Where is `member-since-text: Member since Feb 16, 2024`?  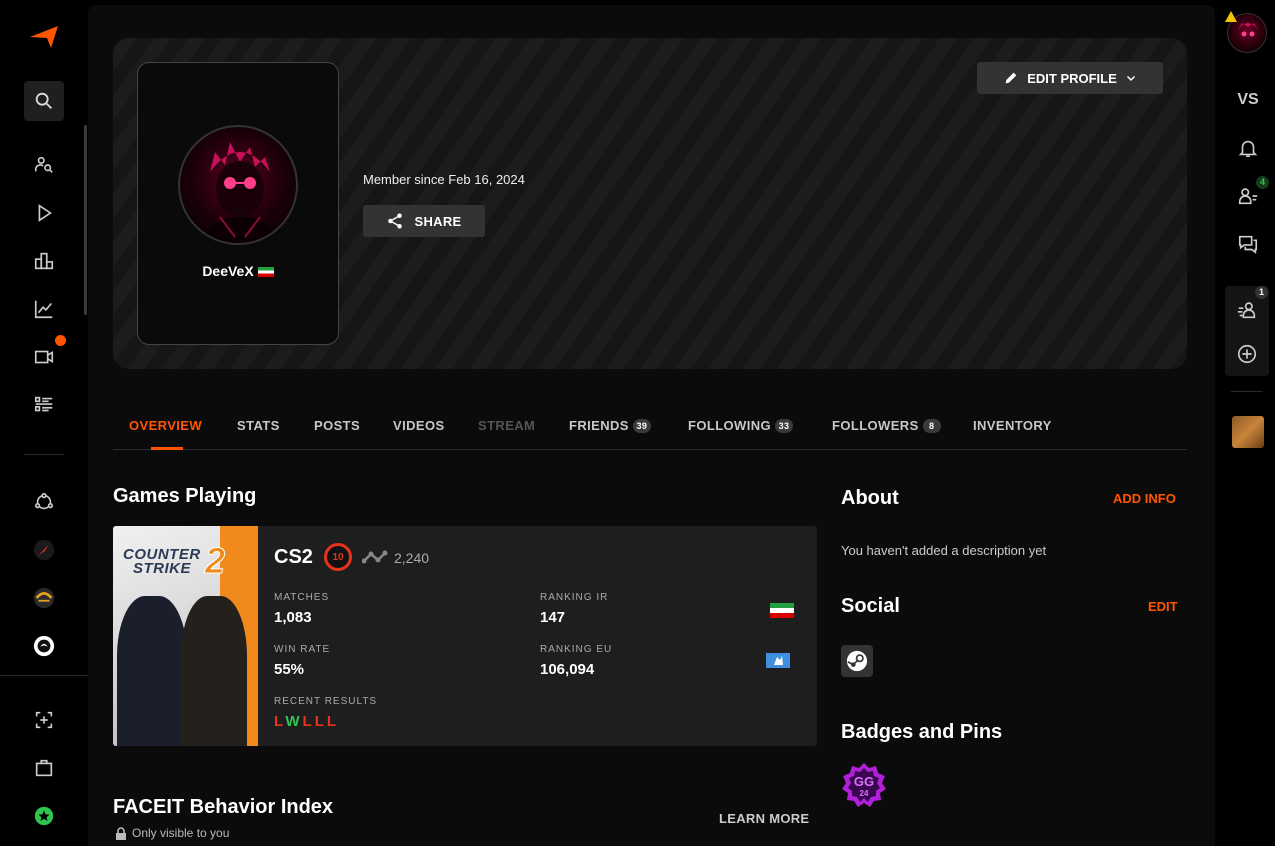
member-since-text: Member since Feb 16, 2024 is located at coordinates (444, 179).